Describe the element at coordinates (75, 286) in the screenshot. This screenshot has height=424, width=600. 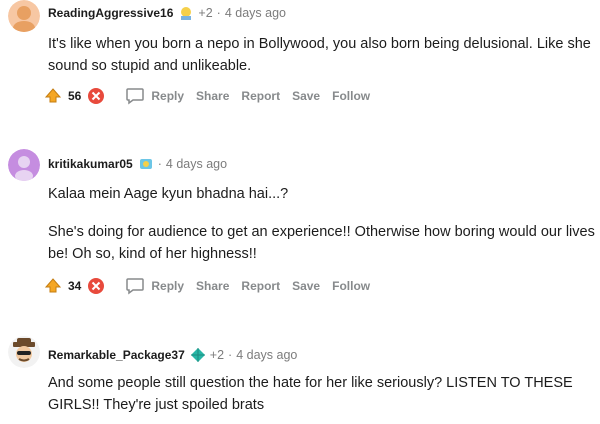
I see `vote-score: 34` at that location.